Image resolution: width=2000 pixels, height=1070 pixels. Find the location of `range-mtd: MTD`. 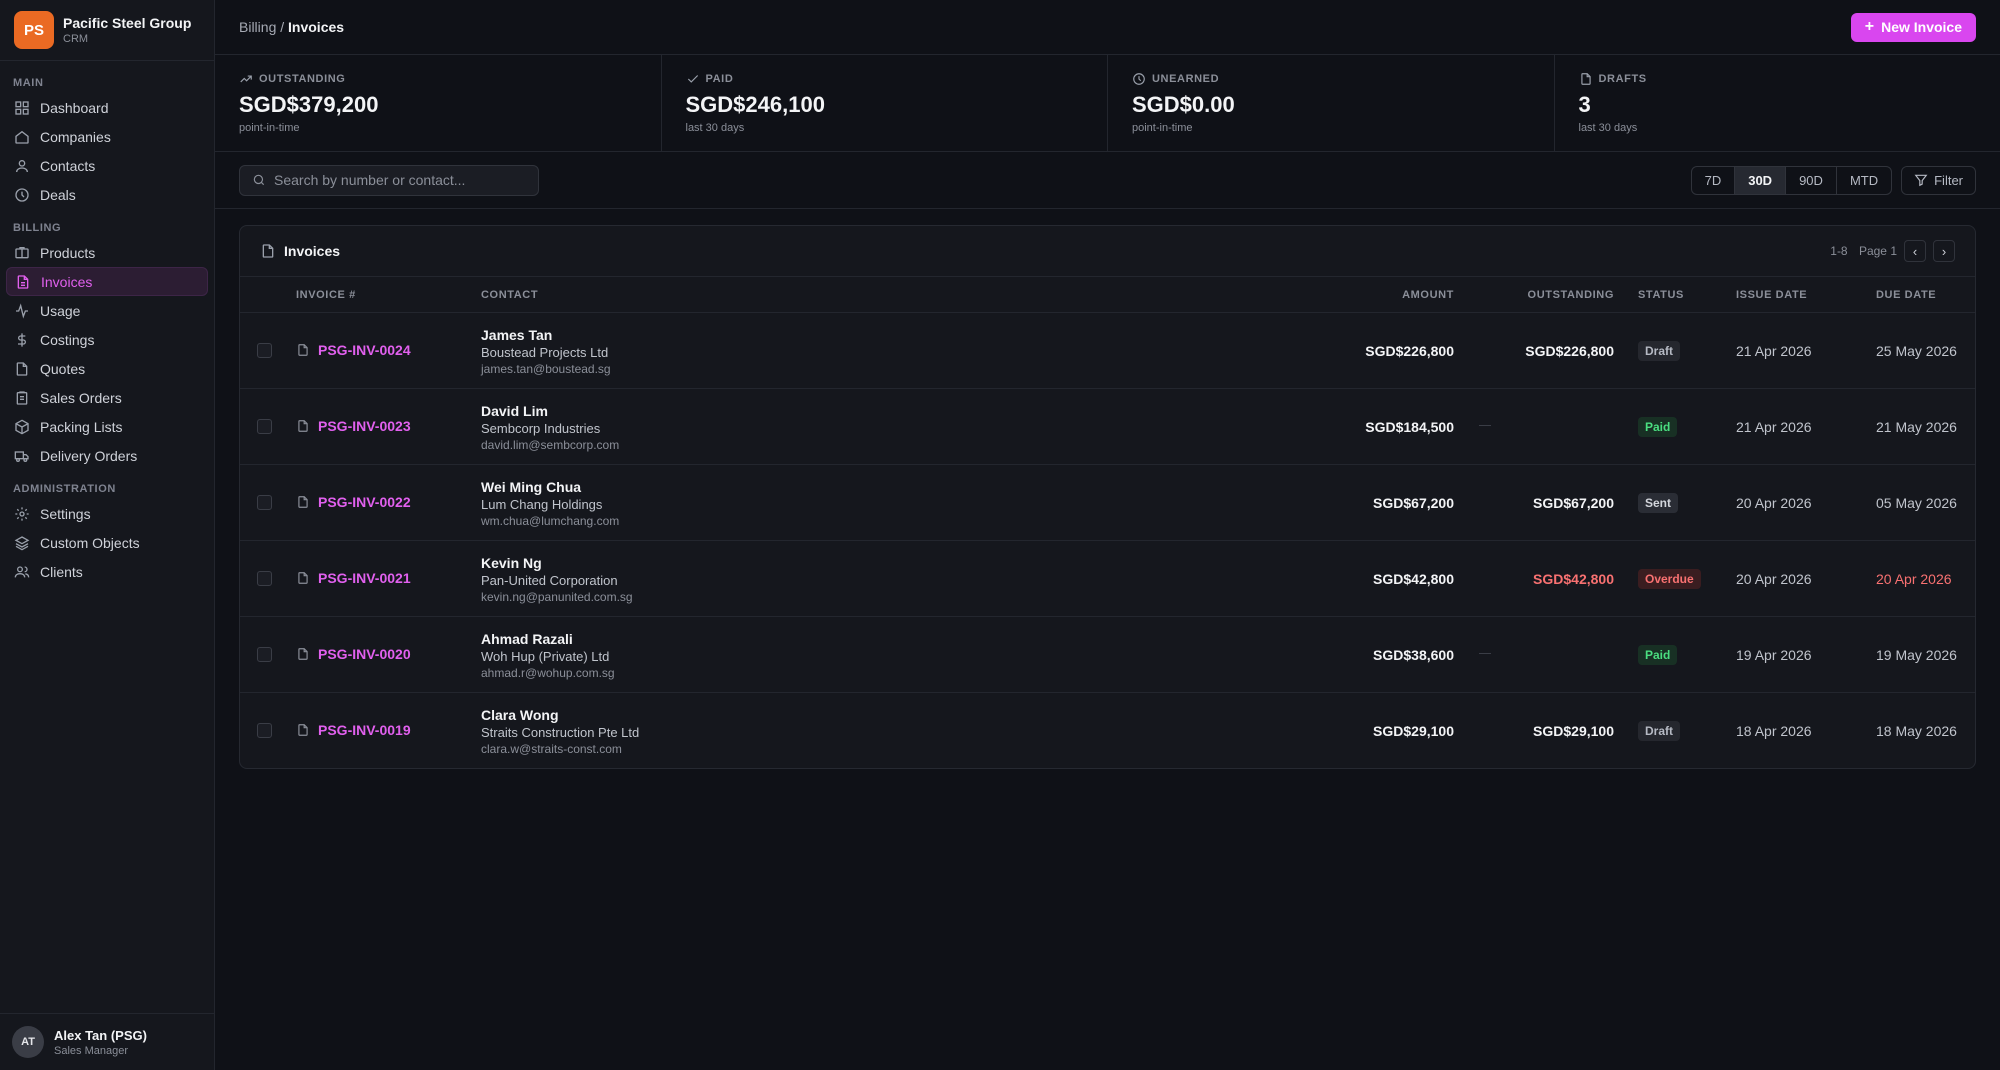

range-mtd: MTD is located at coordinates (1864, 180).